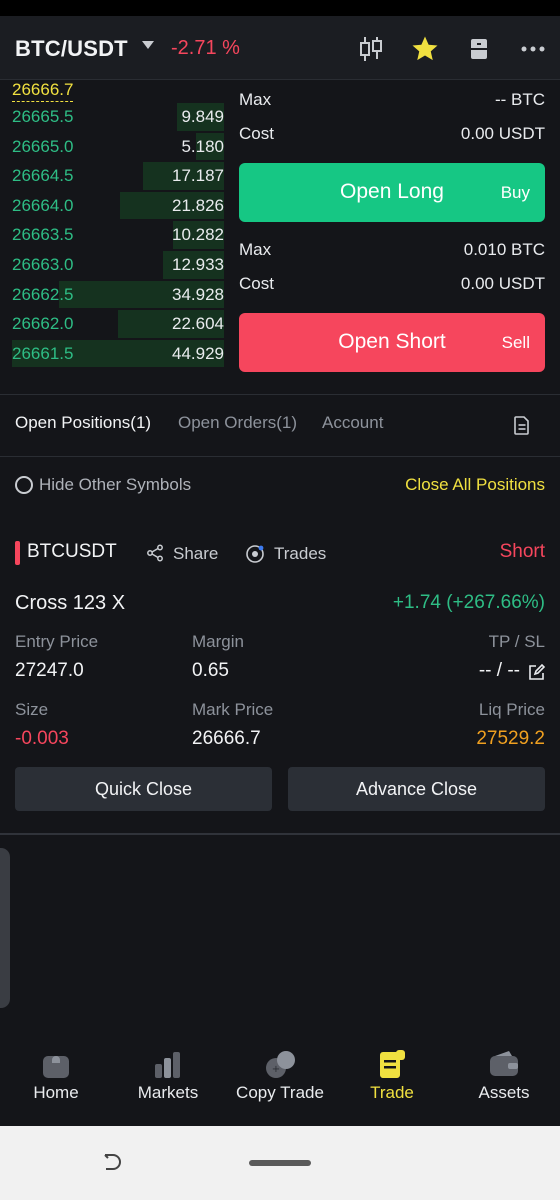 This screenshot has width=560, height=1200. What do you see at coordinates (237, 423) in the screenshot?
I see `tab-open-orders: Open Orders(1)` at bounding box center [237, 423].